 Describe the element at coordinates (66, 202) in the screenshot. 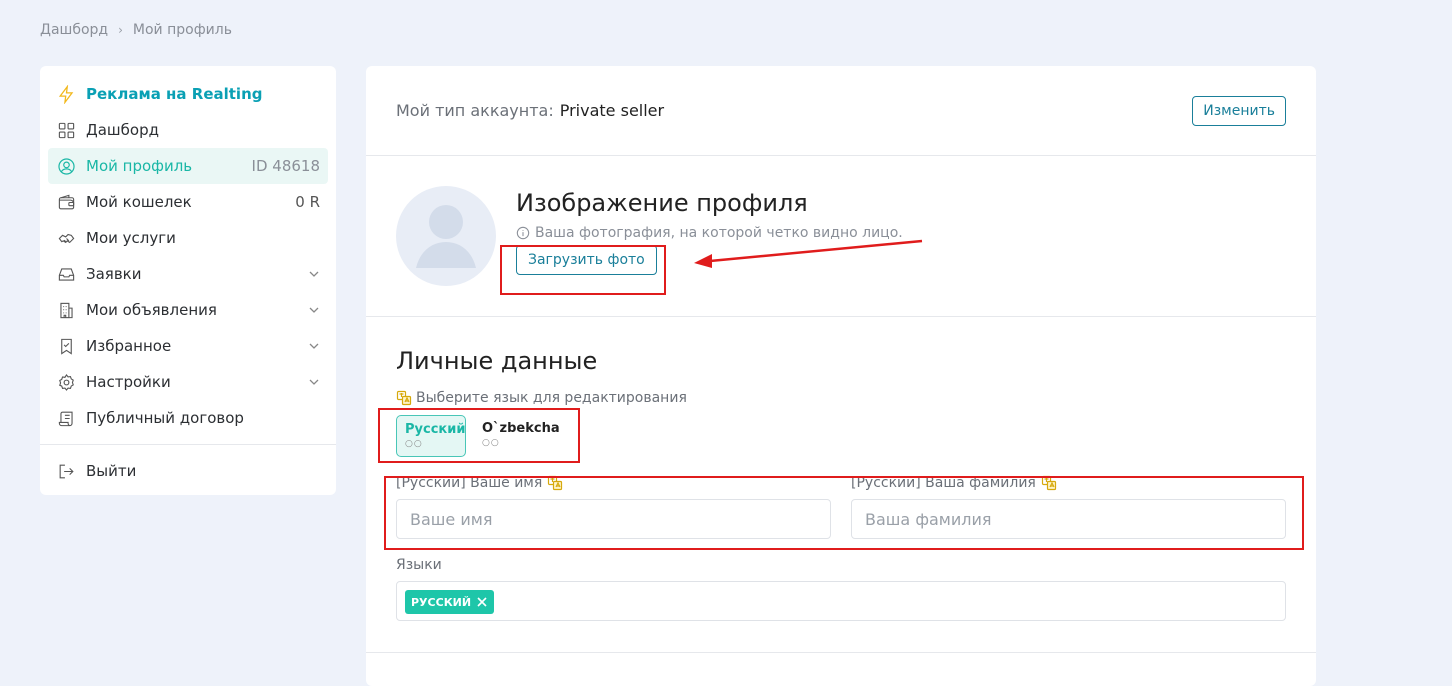

I see `wallet-icon` at that location.